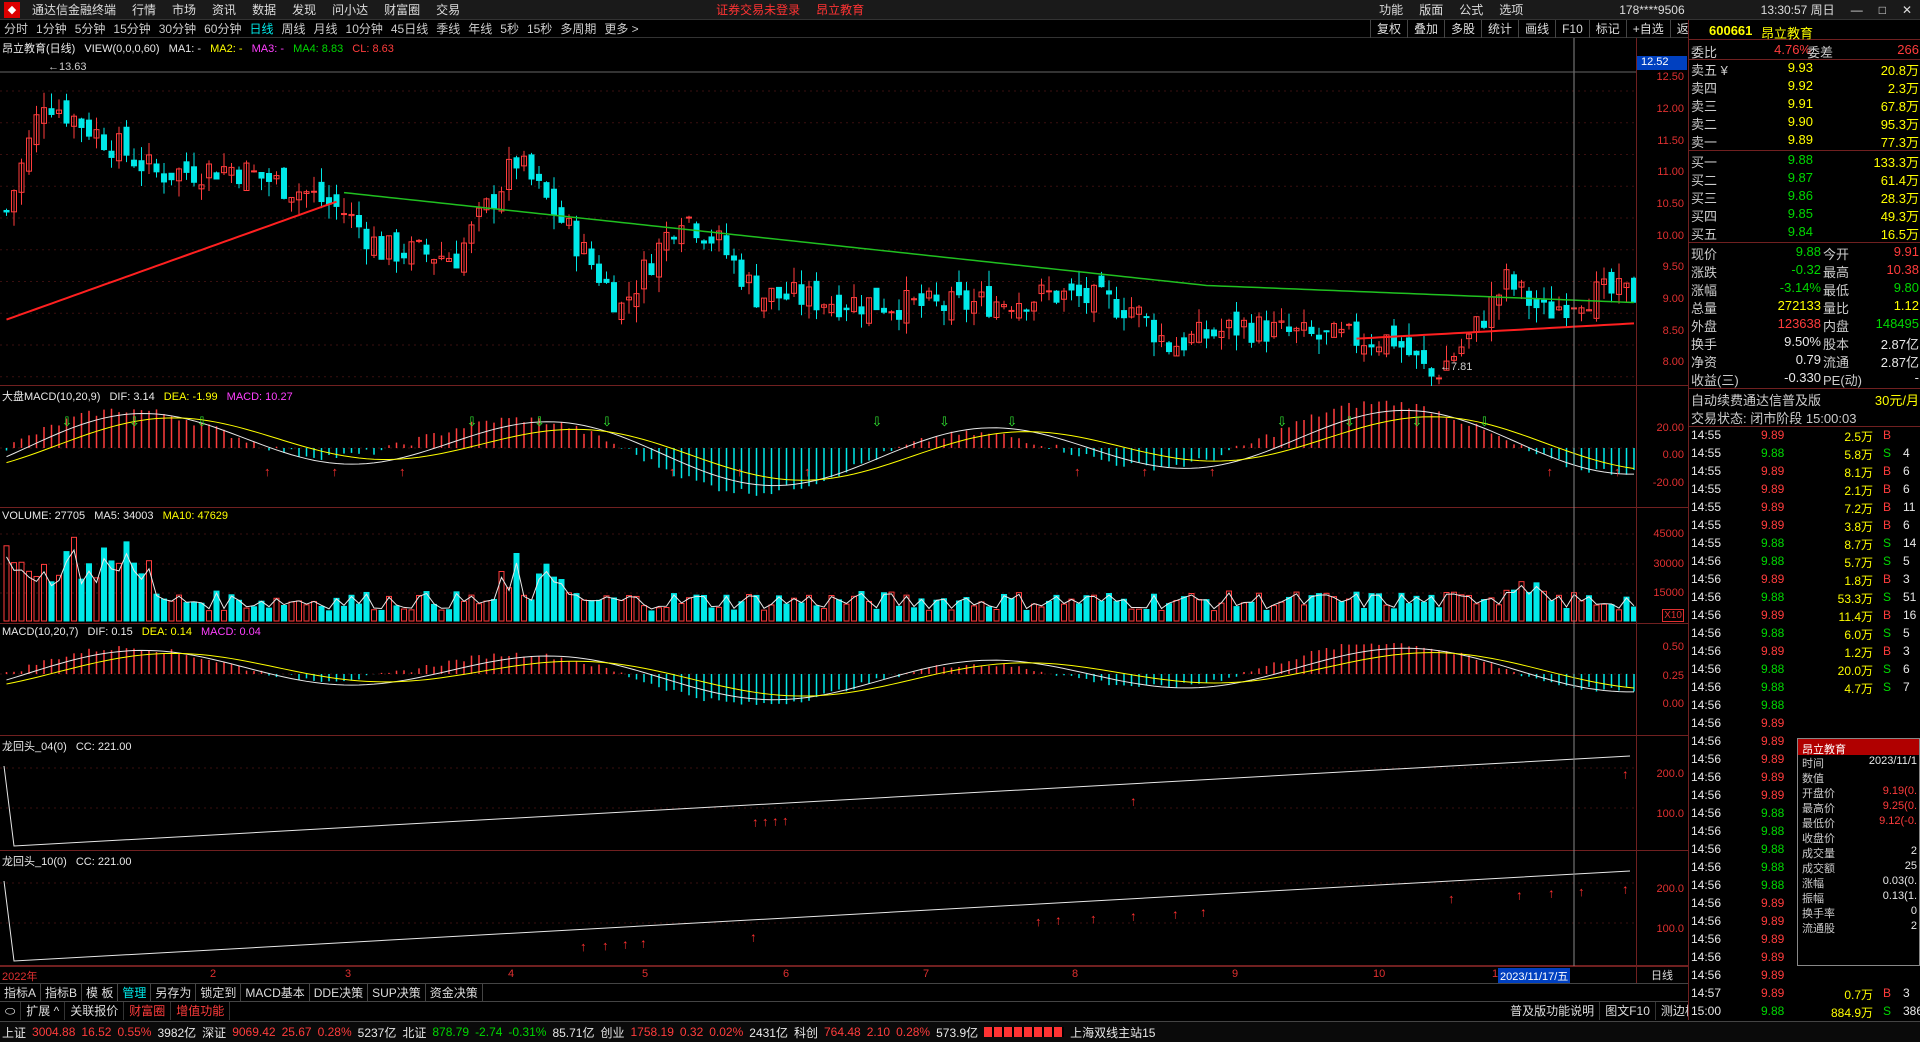  I want to click on macd-dif: DIF: 0.15, so click(110, 632).